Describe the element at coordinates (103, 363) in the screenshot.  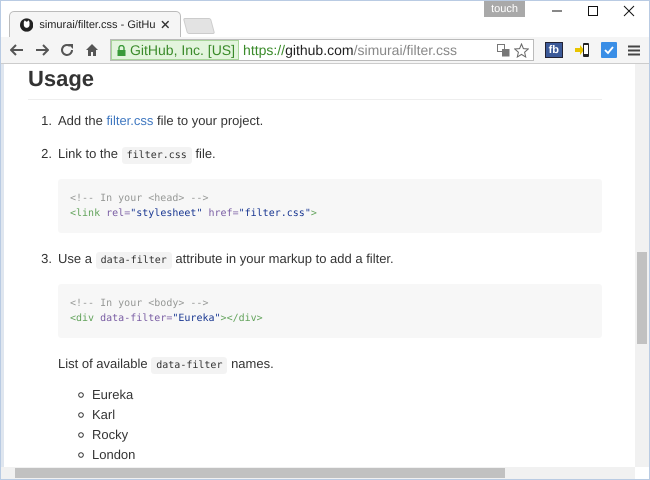
I see `paragraph-text: List of available` at that location.